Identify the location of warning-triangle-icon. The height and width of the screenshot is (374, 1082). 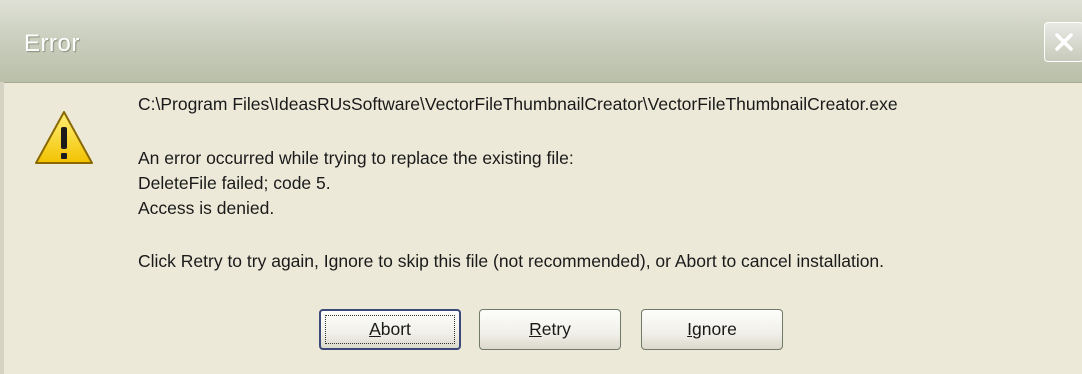
(64, 137).